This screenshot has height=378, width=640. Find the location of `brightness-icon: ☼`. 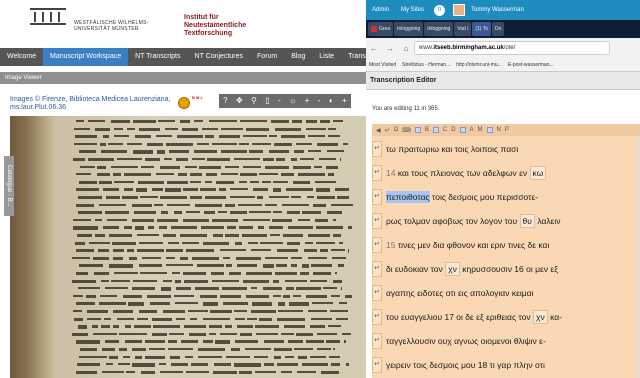

brightness-icon: ☼ is located at coordinates (293, 100).